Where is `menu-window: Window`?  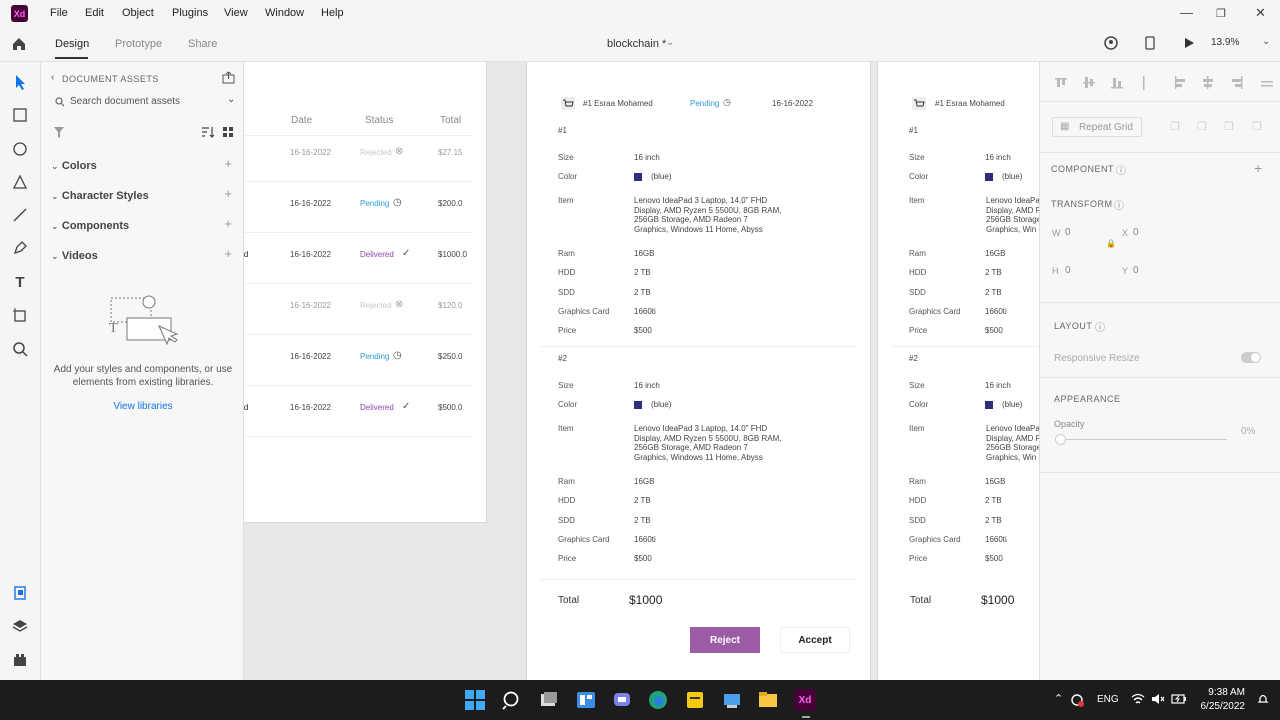 menu-window: Window is located at coordinates (284, 13).